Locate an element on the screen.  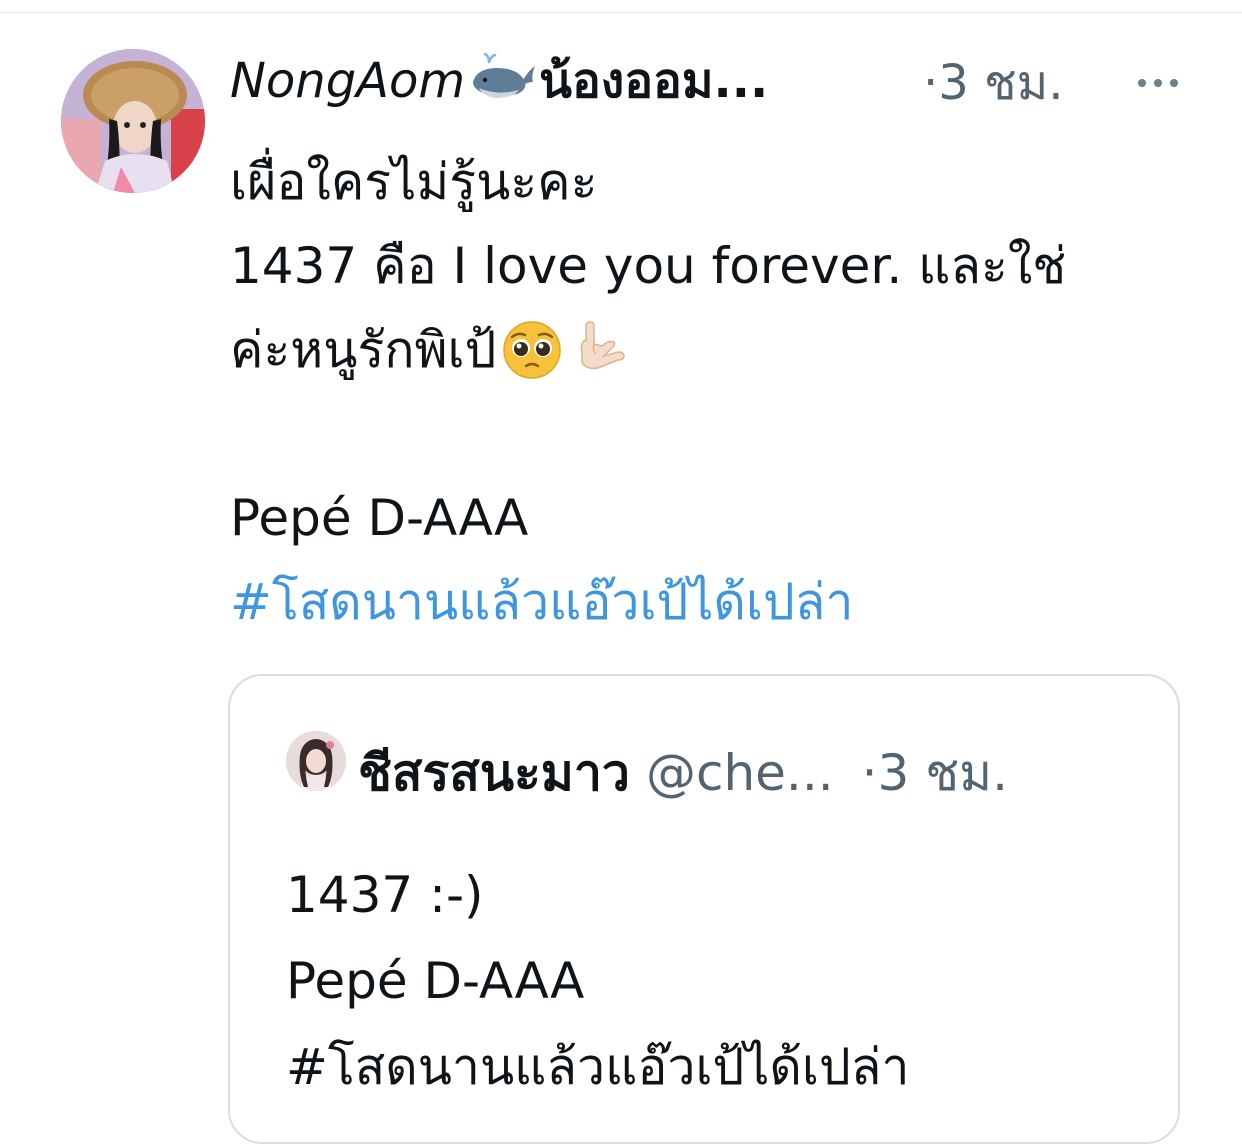
quote-line: 1437 :-) is located at coordinates (385, 895).